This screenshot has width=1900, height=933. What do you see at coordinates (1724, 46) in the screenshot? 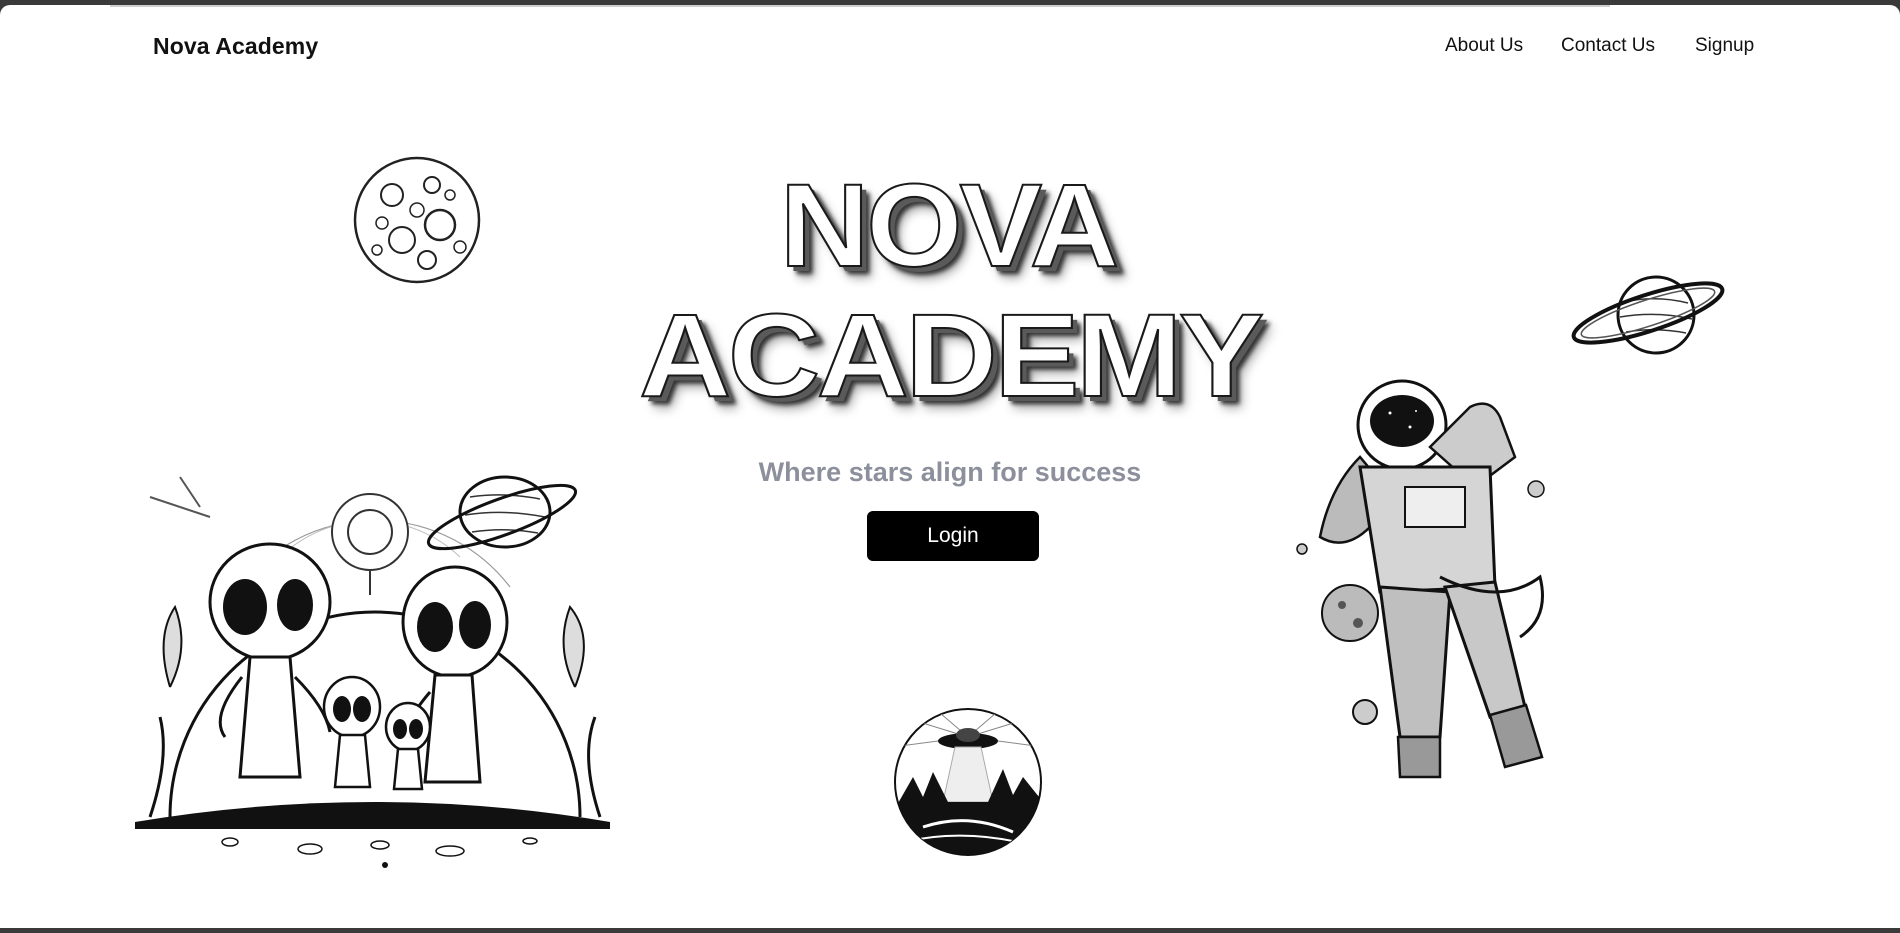
I see `nav-signup: Signup` at bounding box center [1724, 46].